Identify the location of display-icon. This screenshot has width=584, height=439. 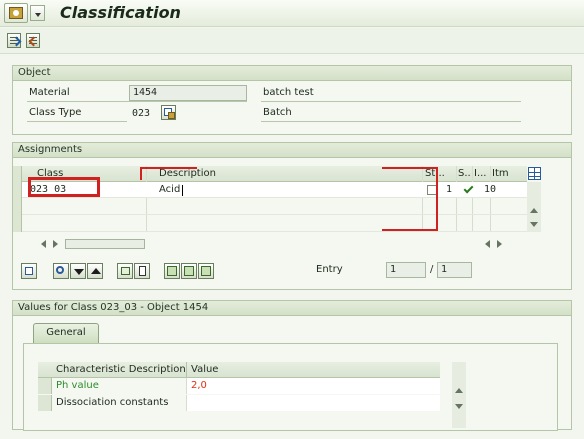
(33, 40).